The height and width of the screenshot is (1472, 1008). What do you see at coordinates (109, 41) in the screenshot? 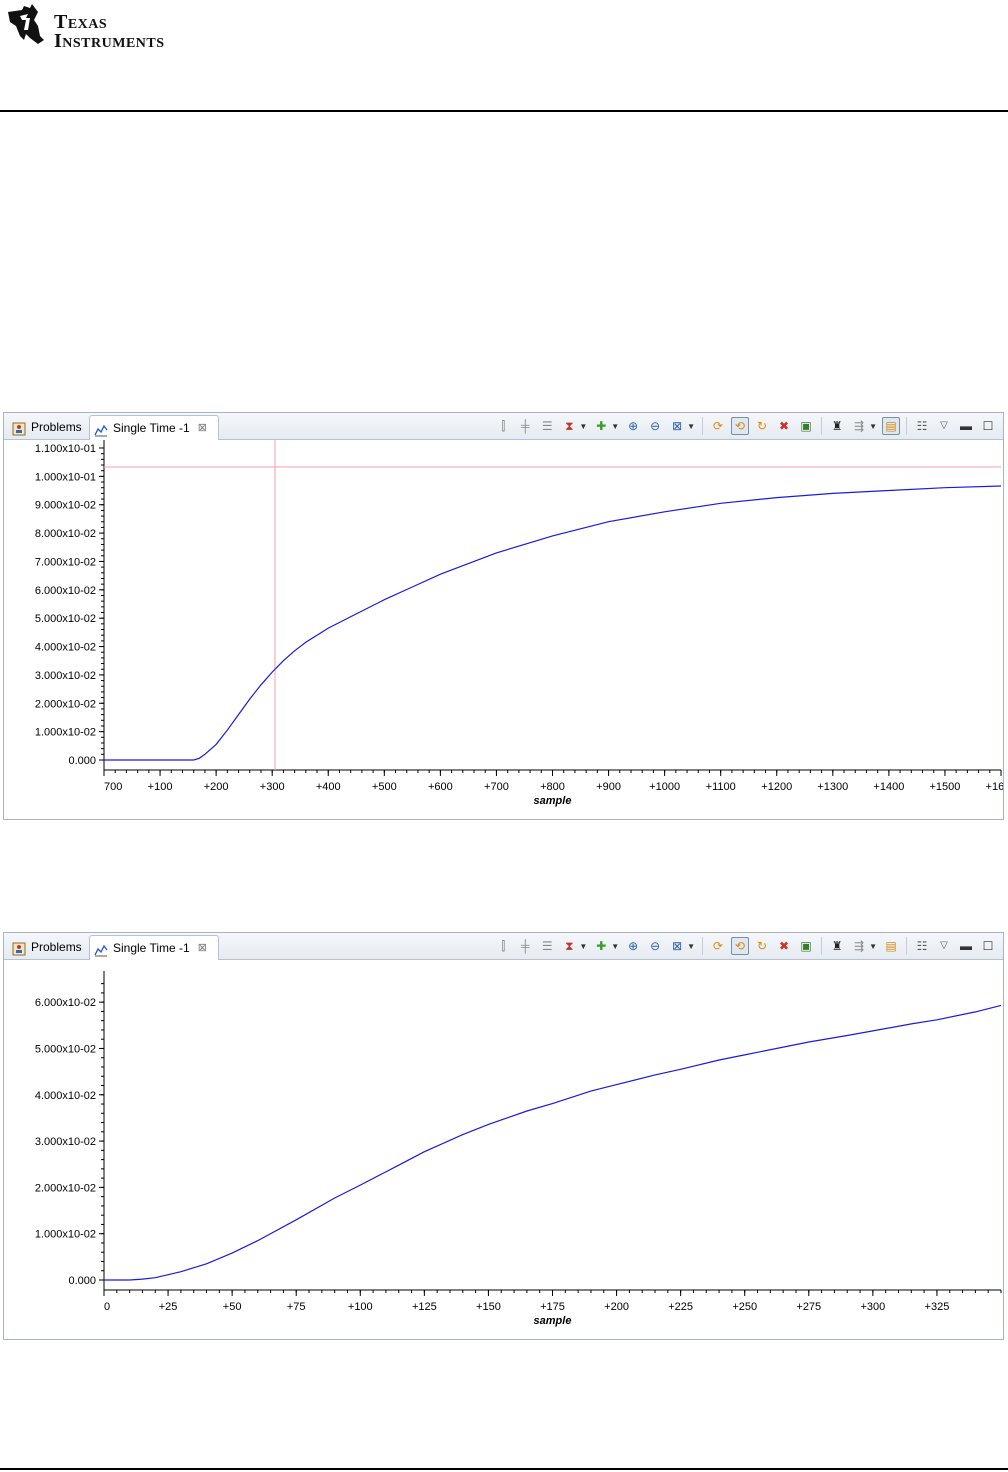
I see `logo-line-2: Instruments` at bounding box center [109, 41].